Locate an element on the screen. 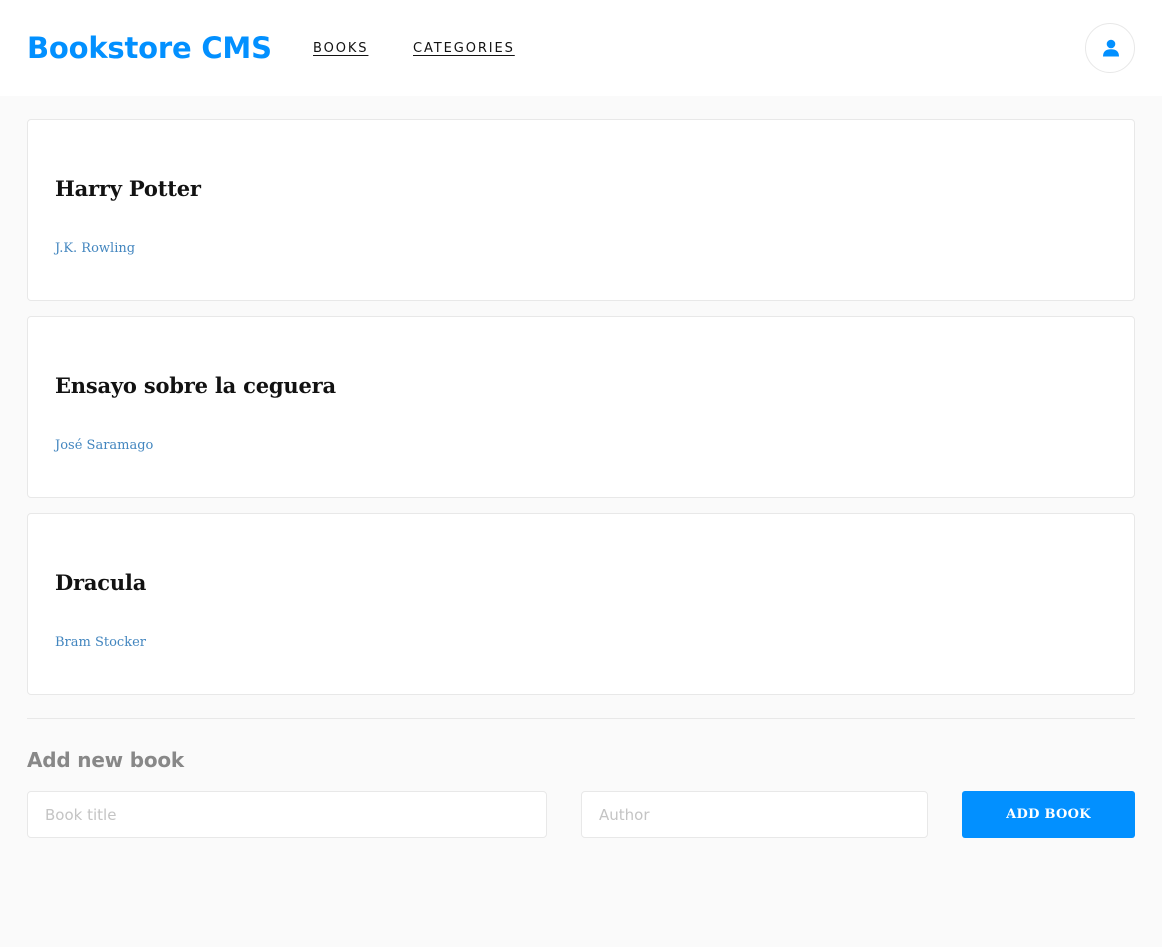  book-author-link: José Saramago is located at coordinates (104, 446).